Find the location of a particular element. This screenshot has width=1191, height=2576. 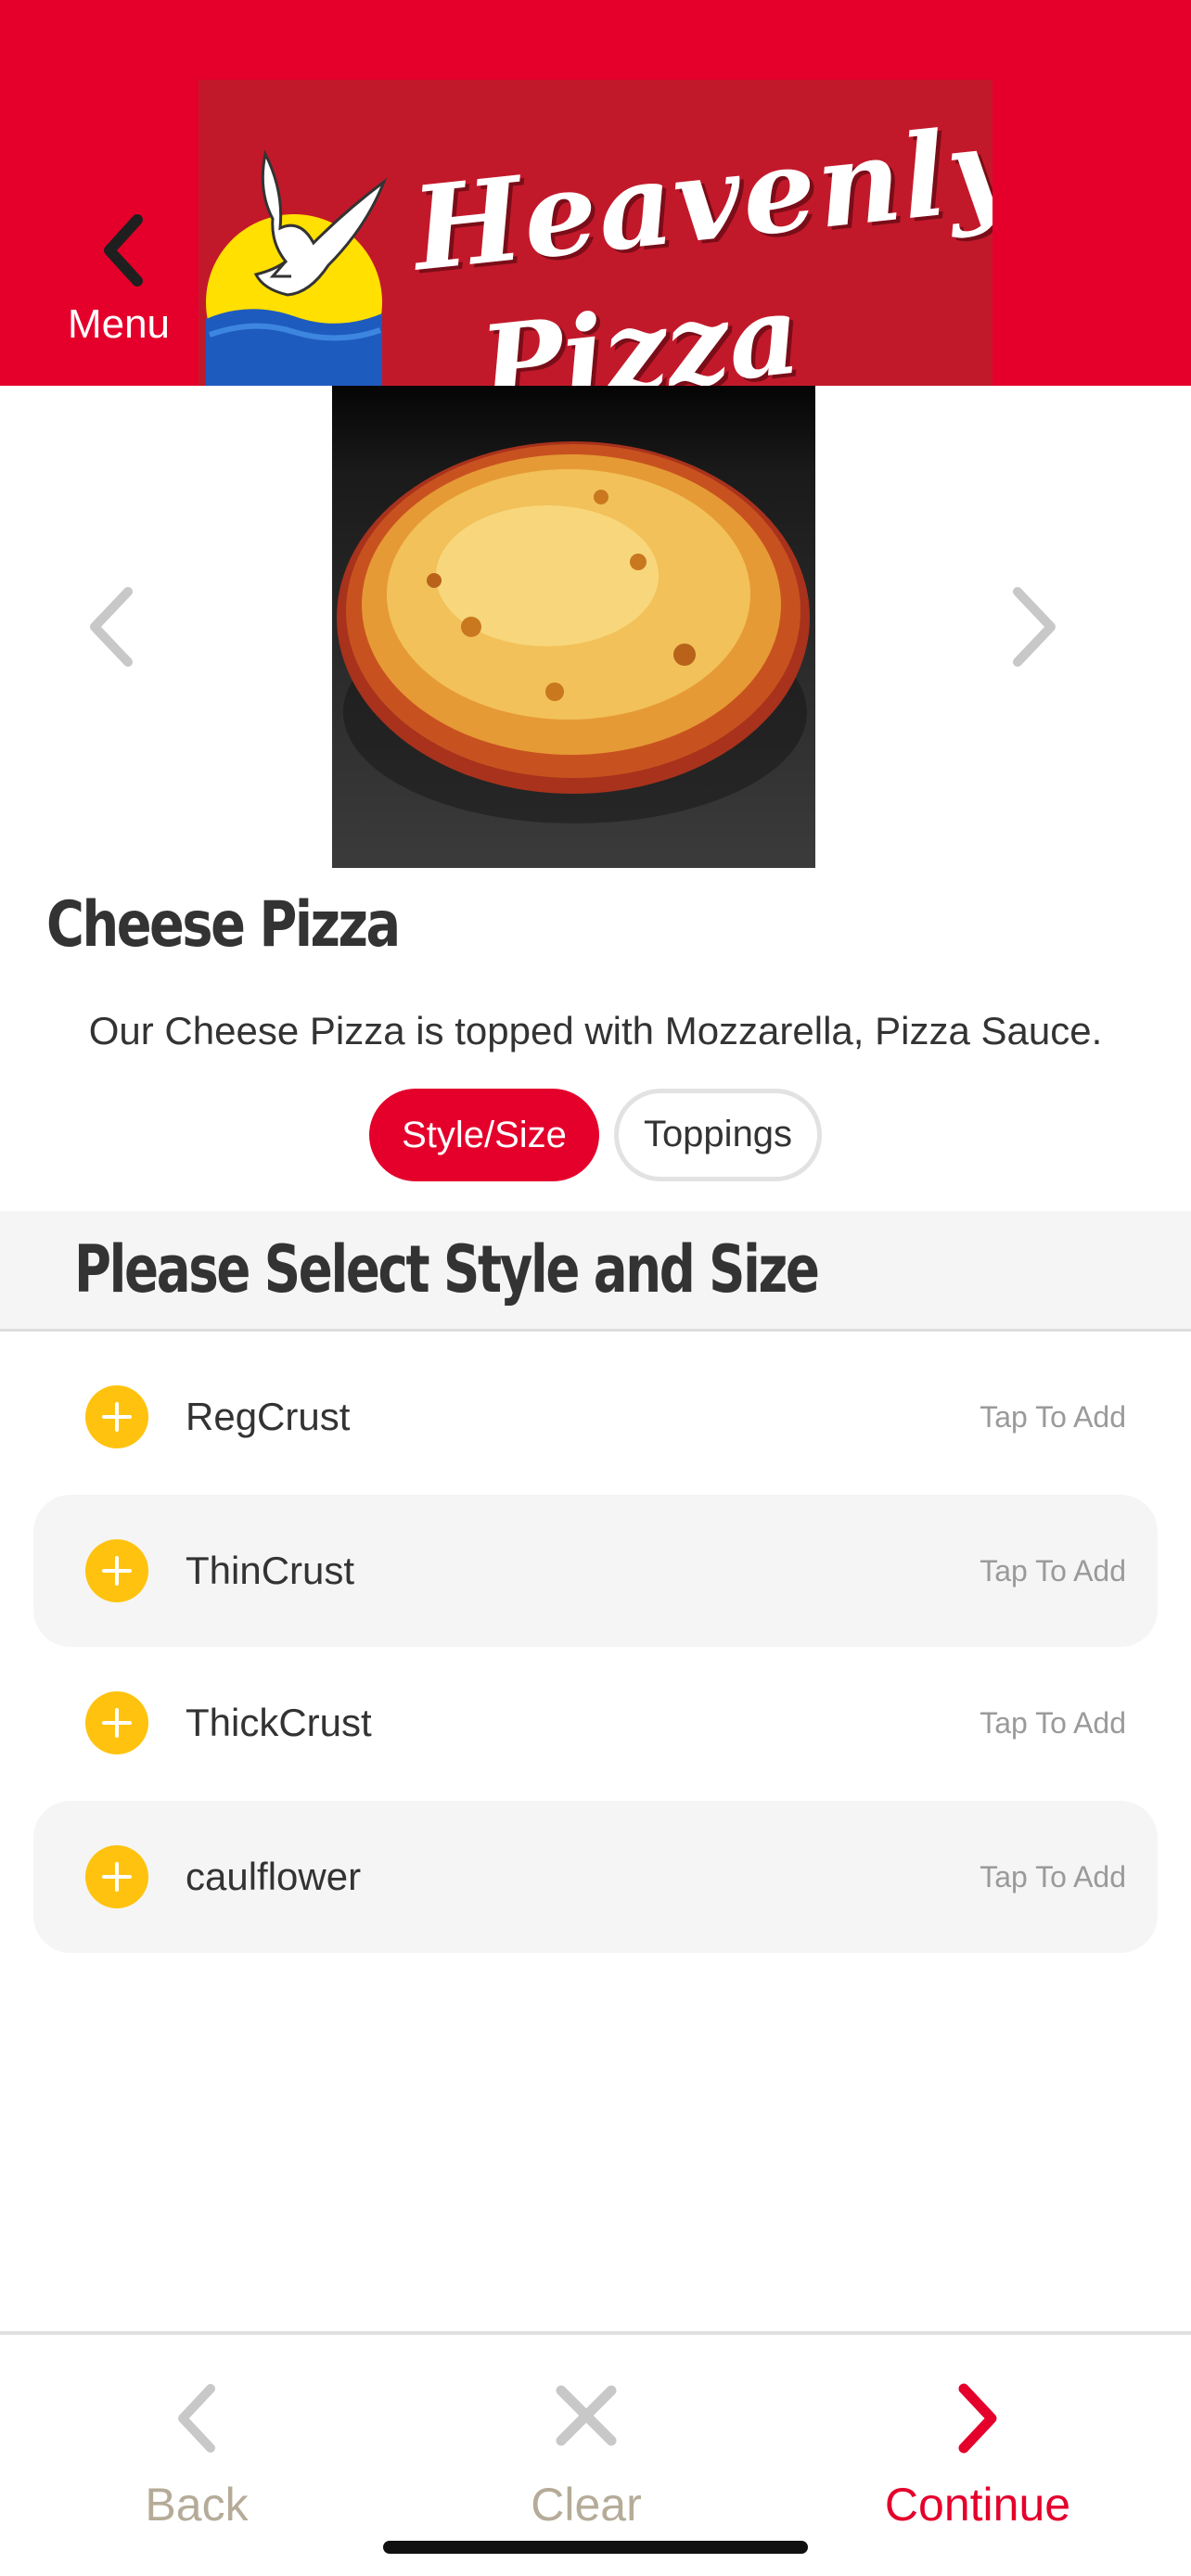

app-header: Menu Heavenly Pizza is located at coordinates (595, 193).